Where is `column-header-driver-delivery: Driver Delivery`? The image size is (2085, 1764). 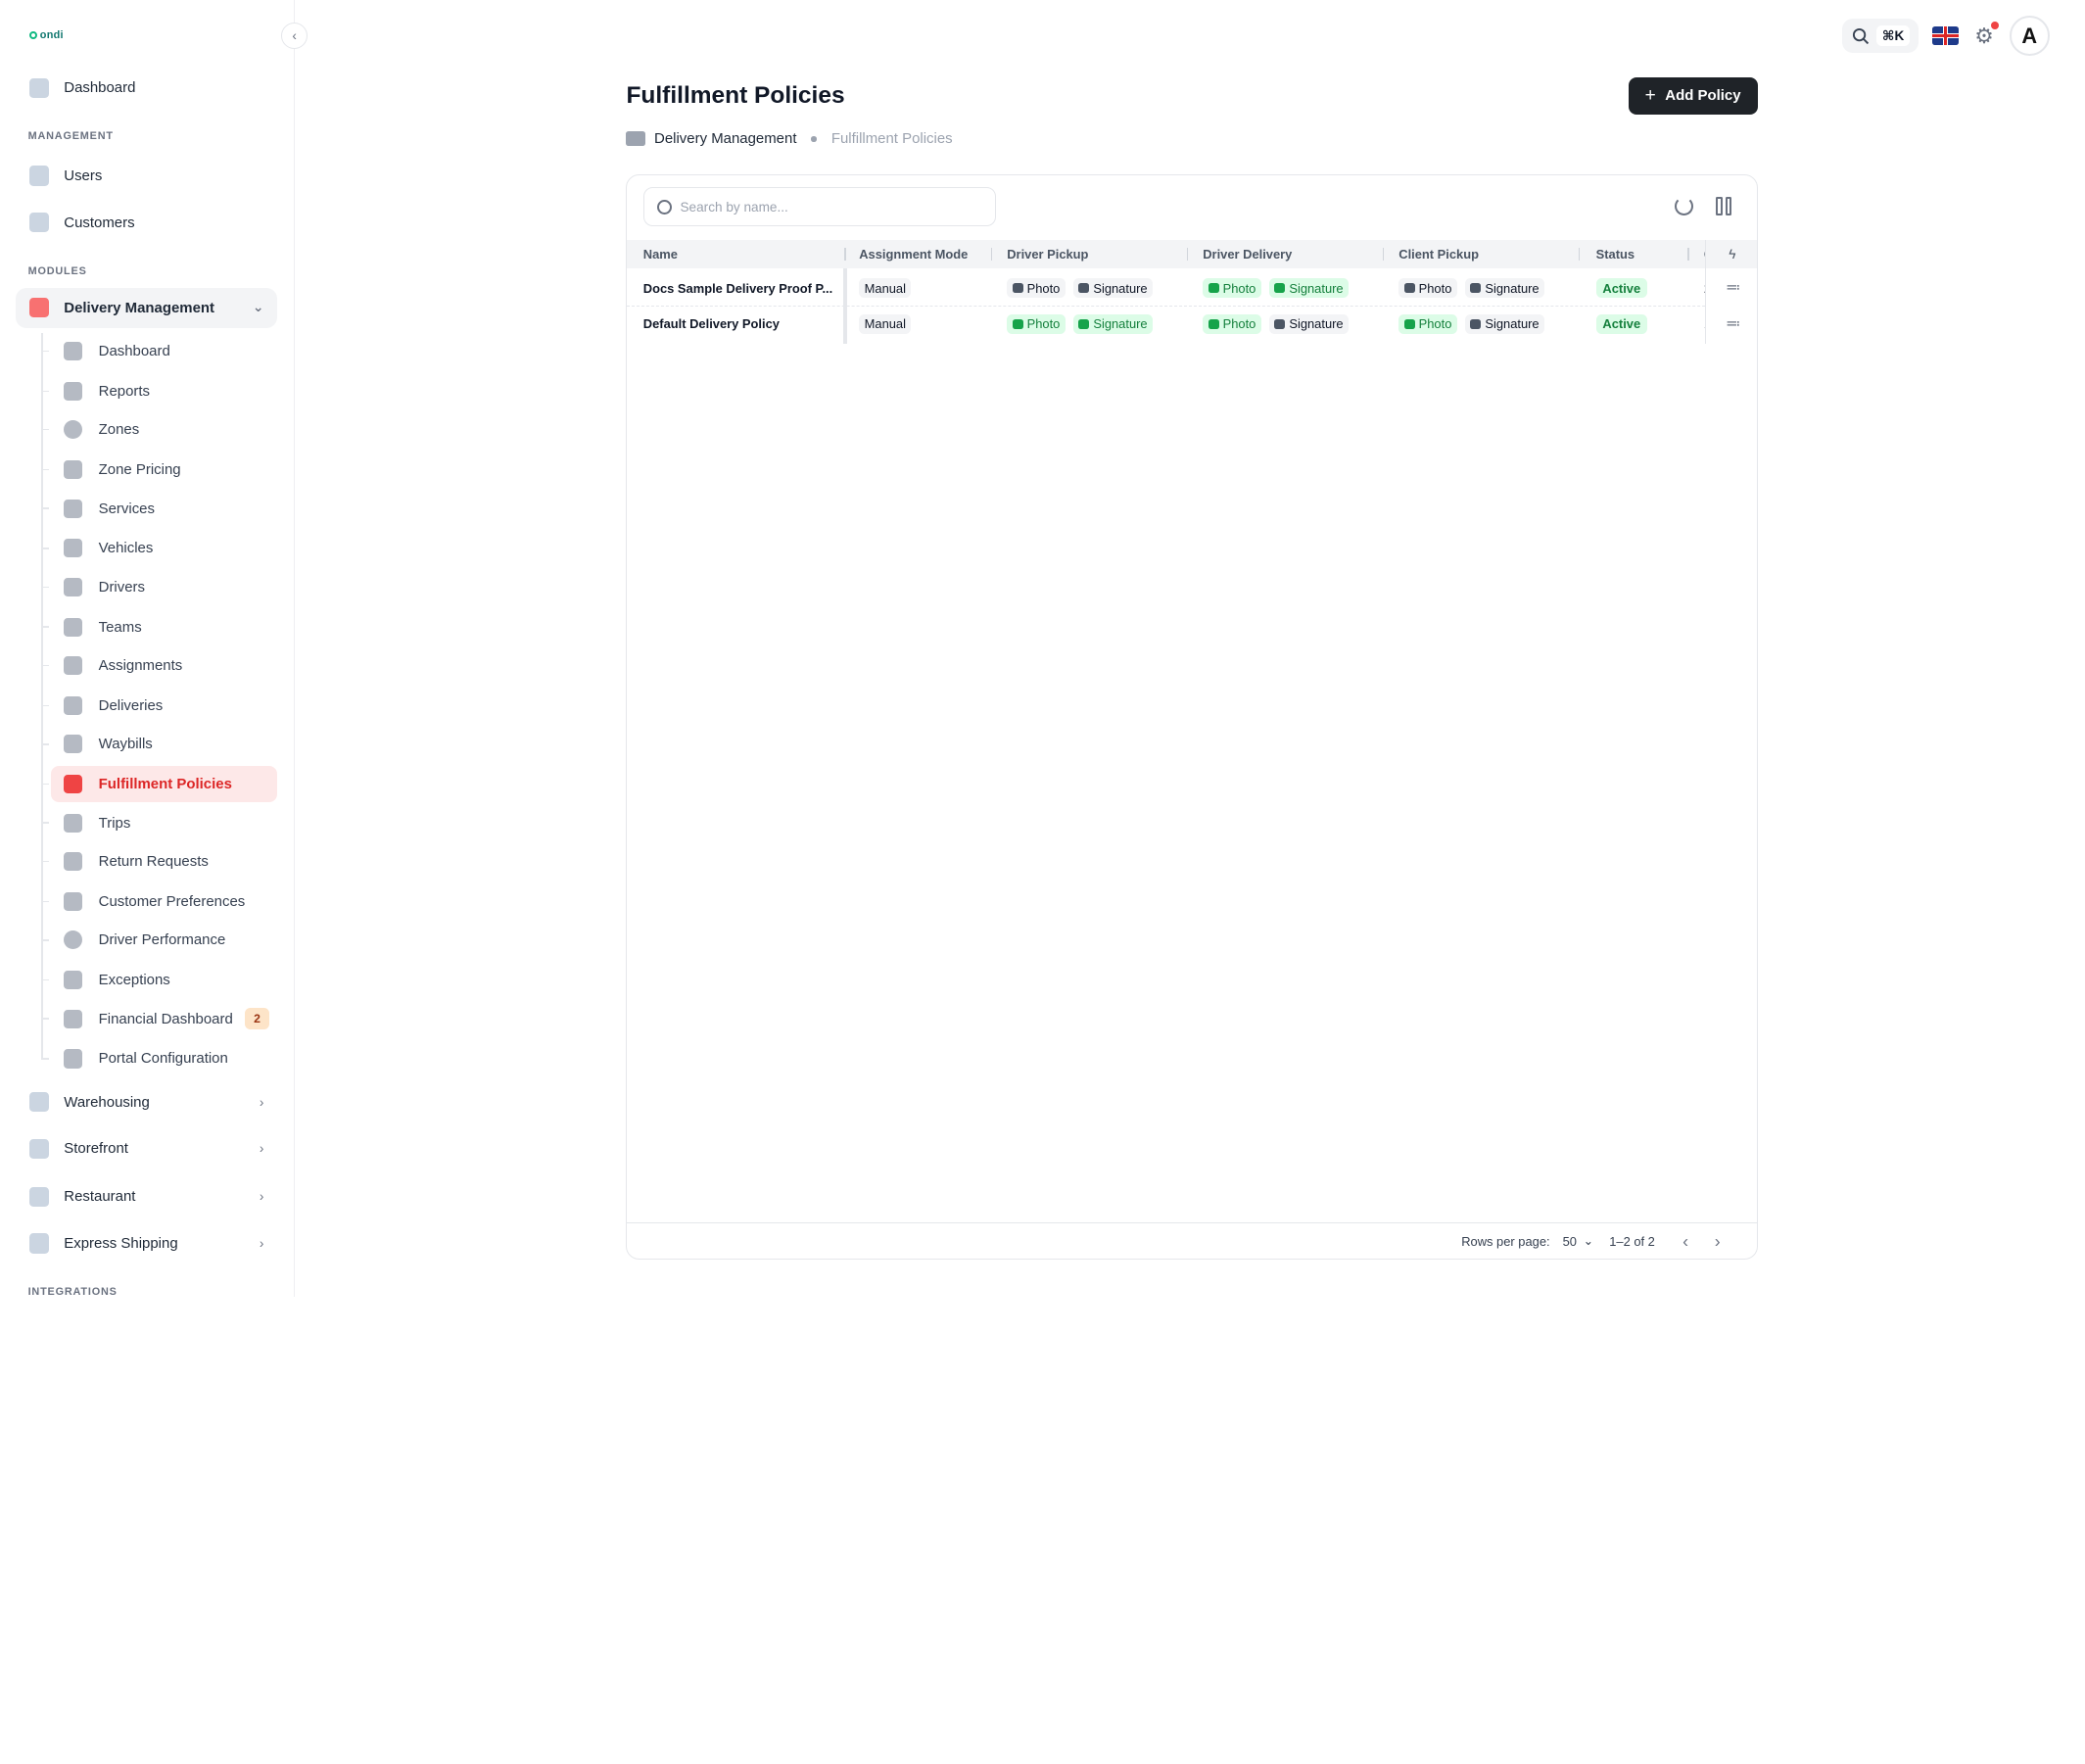 column-header-driver-delivery: Driver Delivery is located at coordinates (1294, 254).